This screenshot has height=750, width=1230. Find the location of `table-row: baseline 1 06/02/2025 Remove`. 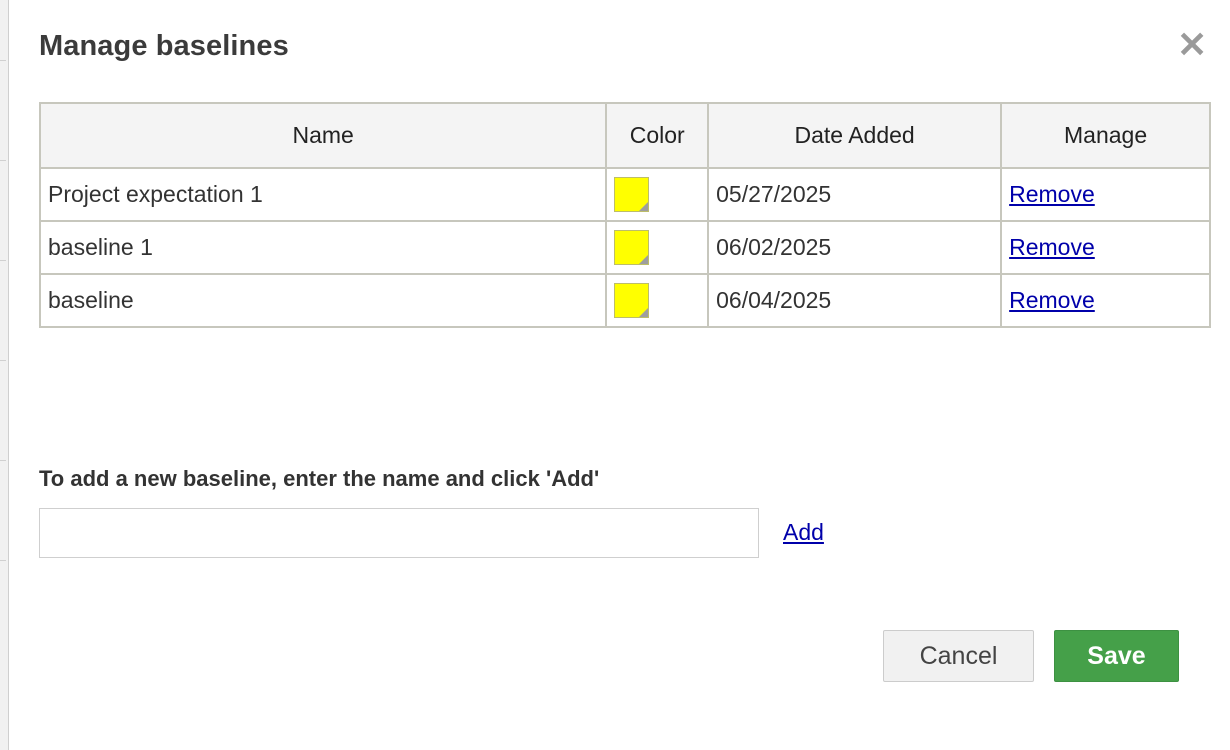

table-row: baseline 1 06/02/2025 Remove is located at coordinates (624, 247).